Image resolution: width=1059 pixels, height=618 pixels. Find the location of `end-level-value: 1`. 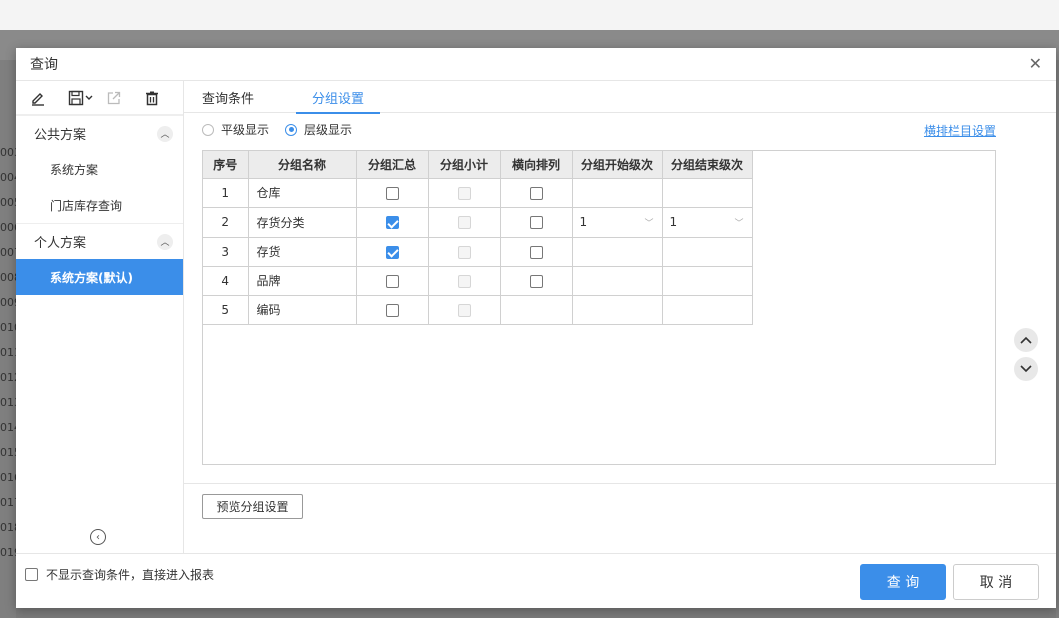

end-level-value: 1 is located at coordinates (673, 222).